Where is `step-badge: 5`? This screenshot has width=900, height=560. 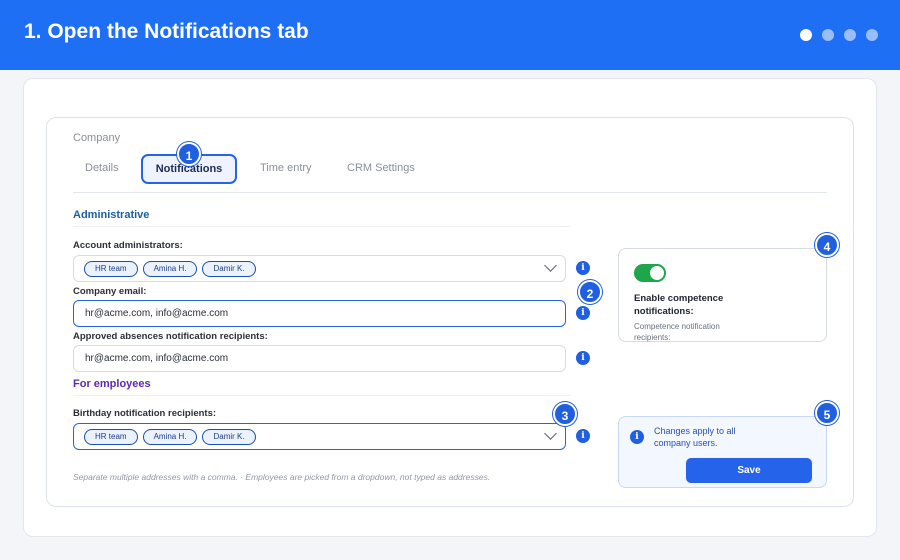
step-badge: 5 is located at coordinates (827, 413).